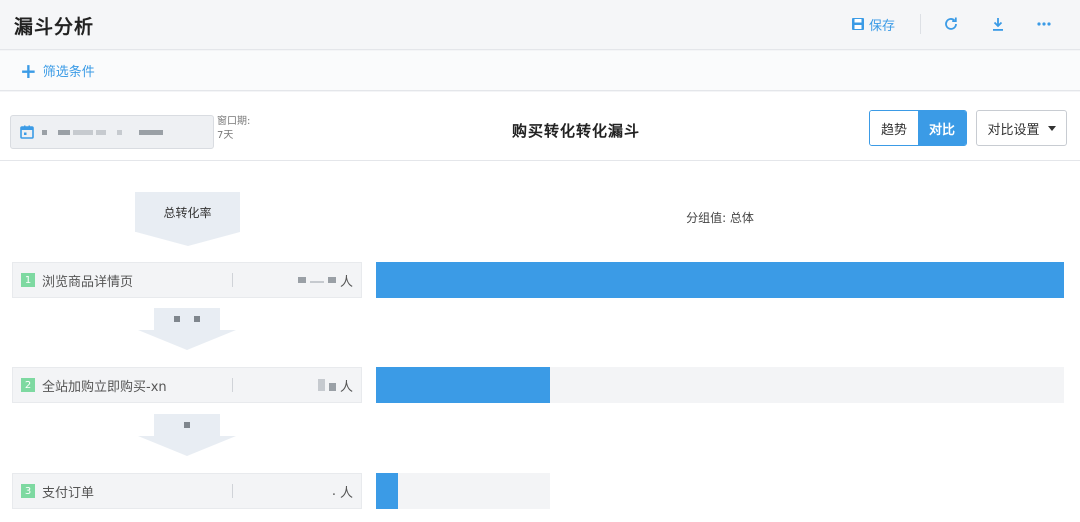  I want to click on filter-bar: + 筛选条件, so click(540, 71).